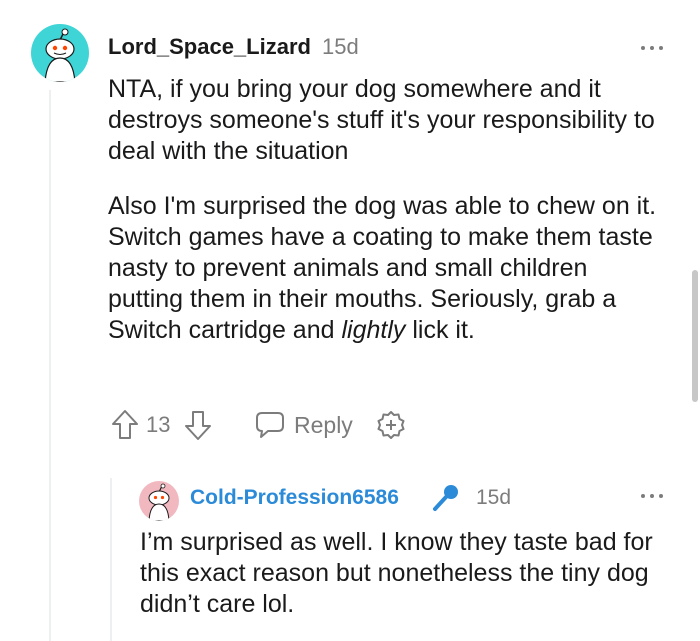 This screenshot has width=700, height=641. I want to click on reply-more-options-icon, so click(652, 496).